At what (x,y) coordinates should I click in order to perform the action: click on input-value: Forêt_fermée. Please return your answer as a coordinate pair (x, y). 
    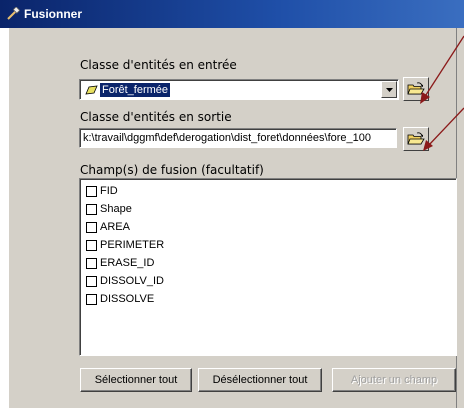
    Looking at the image, I should click on (127, 90).